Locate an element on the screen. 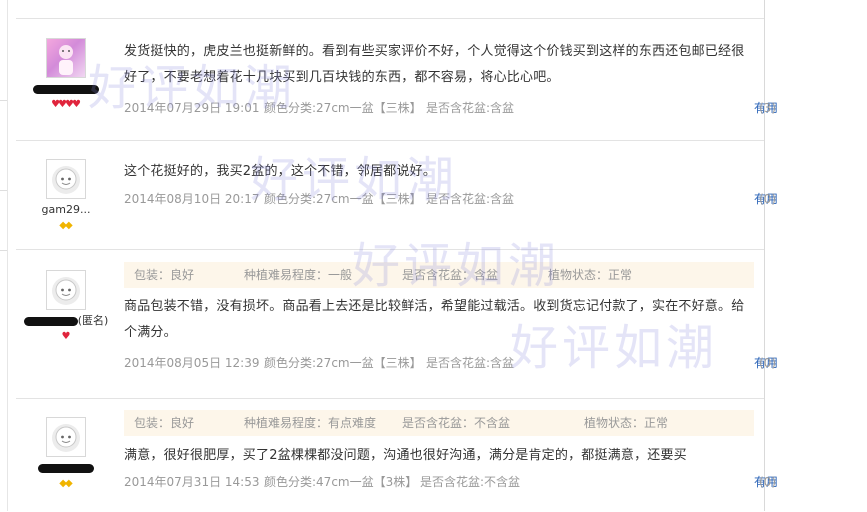  rank-icons: ♥ is located at coordinates (66, 335).